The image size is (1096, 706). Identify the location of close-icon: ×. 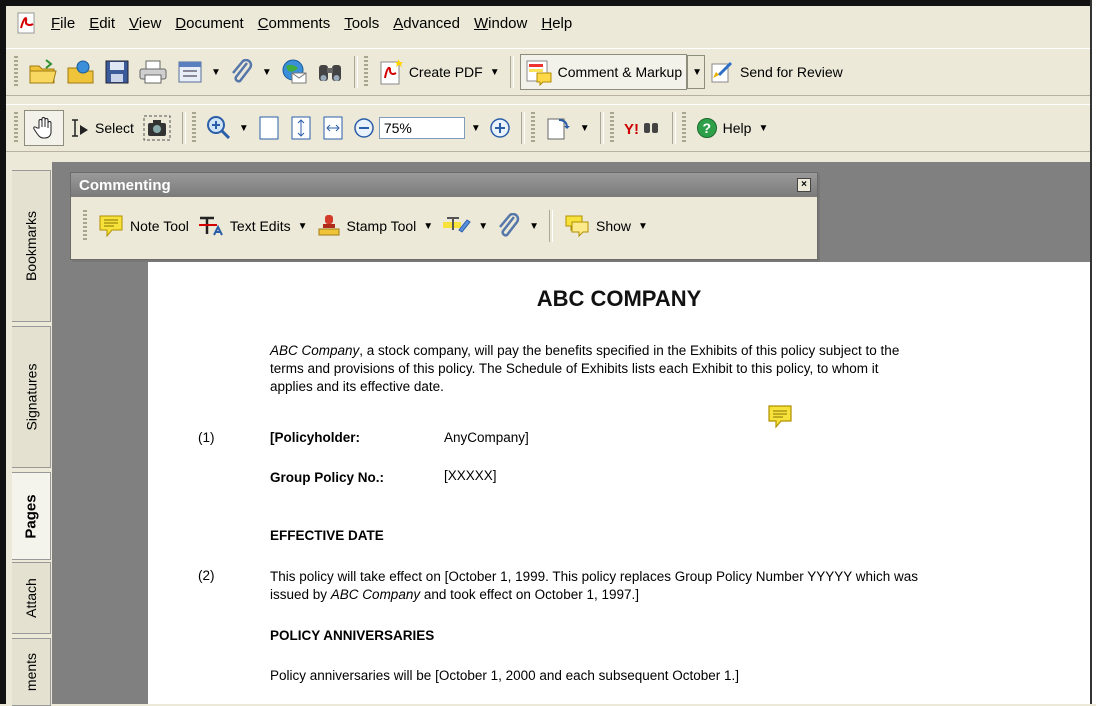
(804, 185).